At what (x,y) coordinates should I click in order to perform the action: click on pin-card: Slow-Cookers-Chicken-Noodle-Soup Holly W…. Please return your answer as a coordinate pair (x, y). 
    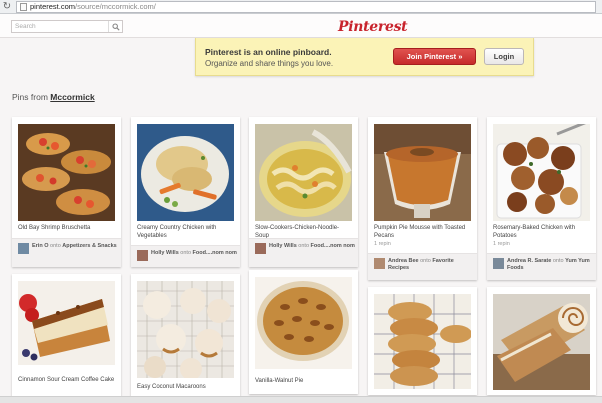
    Looking at the image, I should click on (303, 192).